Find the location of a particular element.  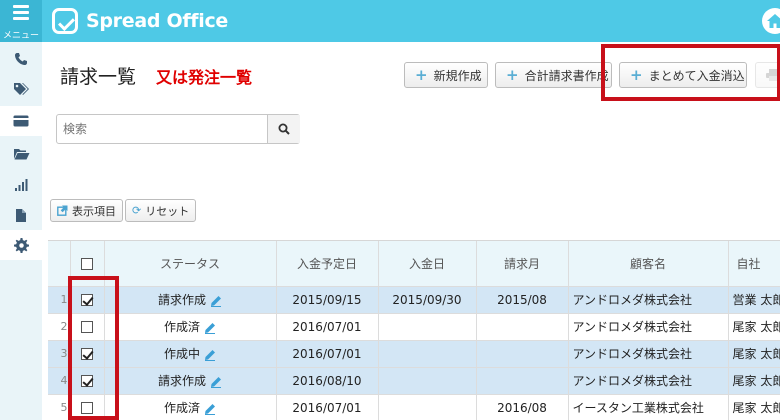

menu-label: メニュー is located at coordinates (20, 36).